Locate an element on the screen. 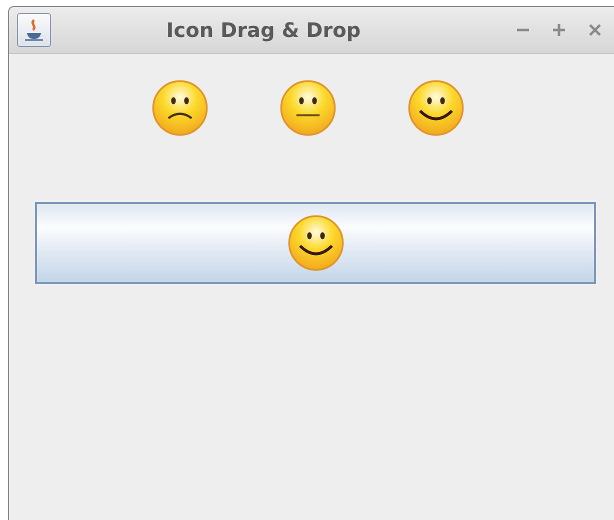 The image size is (614, 520). maximize-icon is located at coordinates (559, 30).